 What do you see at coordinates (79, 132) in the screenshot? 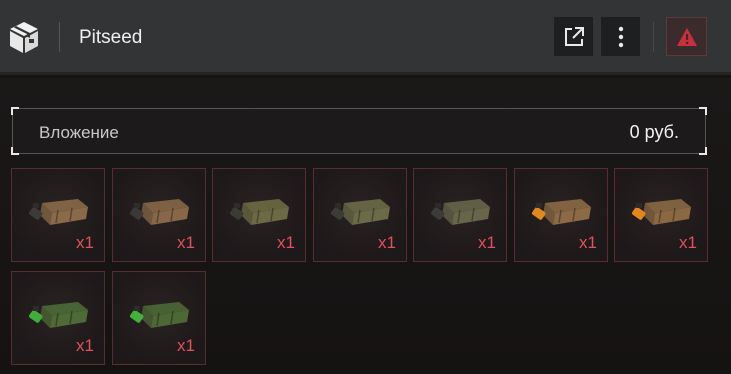
I see `investment-label: Вложение` at bounding box center [79, 132].